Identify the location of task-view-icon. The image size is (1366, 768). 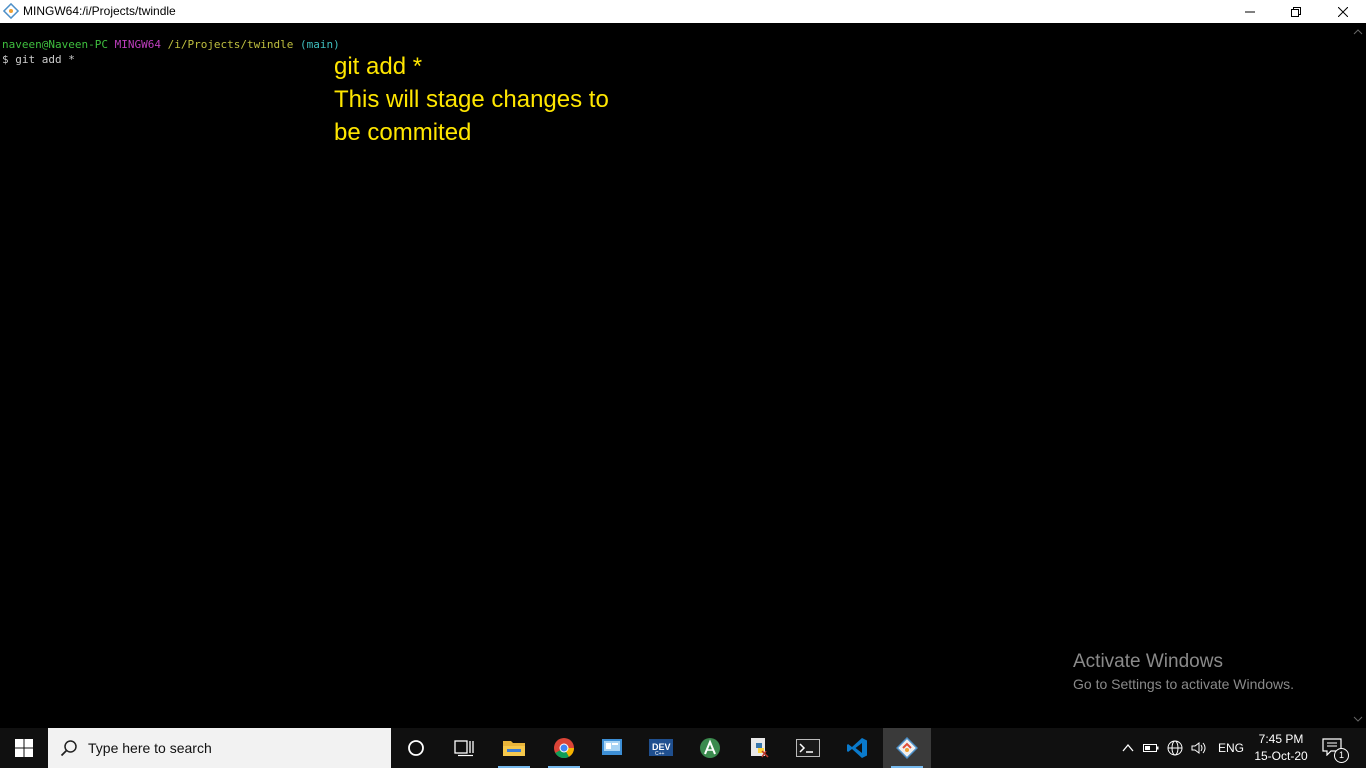
(464, 748).